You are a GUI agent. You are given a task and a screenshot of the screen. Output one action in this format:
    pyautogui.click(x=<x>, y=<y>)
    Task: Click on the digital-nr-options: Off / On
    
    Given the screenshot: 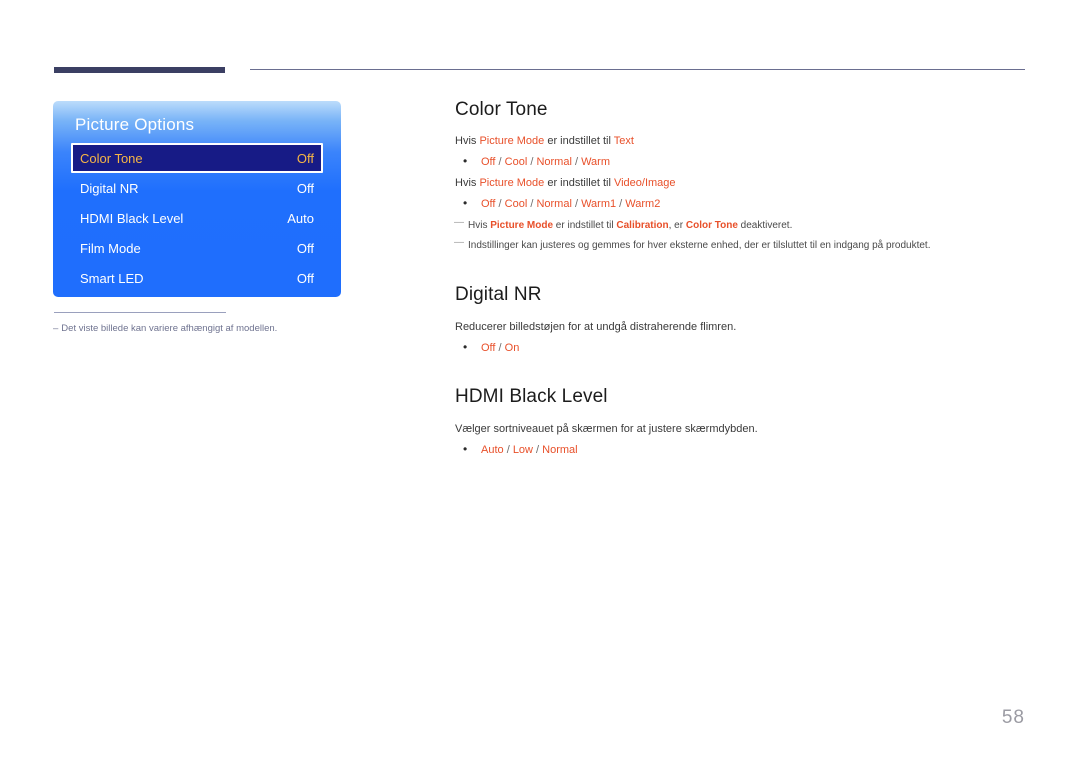 What is the action you would take?
    pyautogui.click(x=742, y=347)
    